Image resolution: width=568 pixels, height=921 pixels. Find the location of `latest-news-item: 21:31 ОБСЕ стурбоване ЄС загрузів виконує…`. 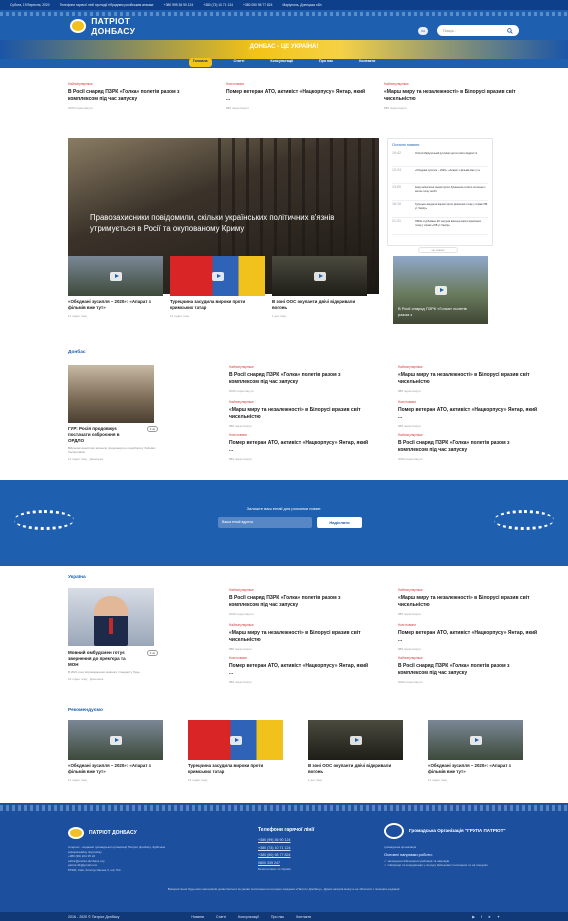

latest-news-item: 21:31 ОБСЕ стурбоване ЄС загрузів виконує… is located at coordinates (440, 226).